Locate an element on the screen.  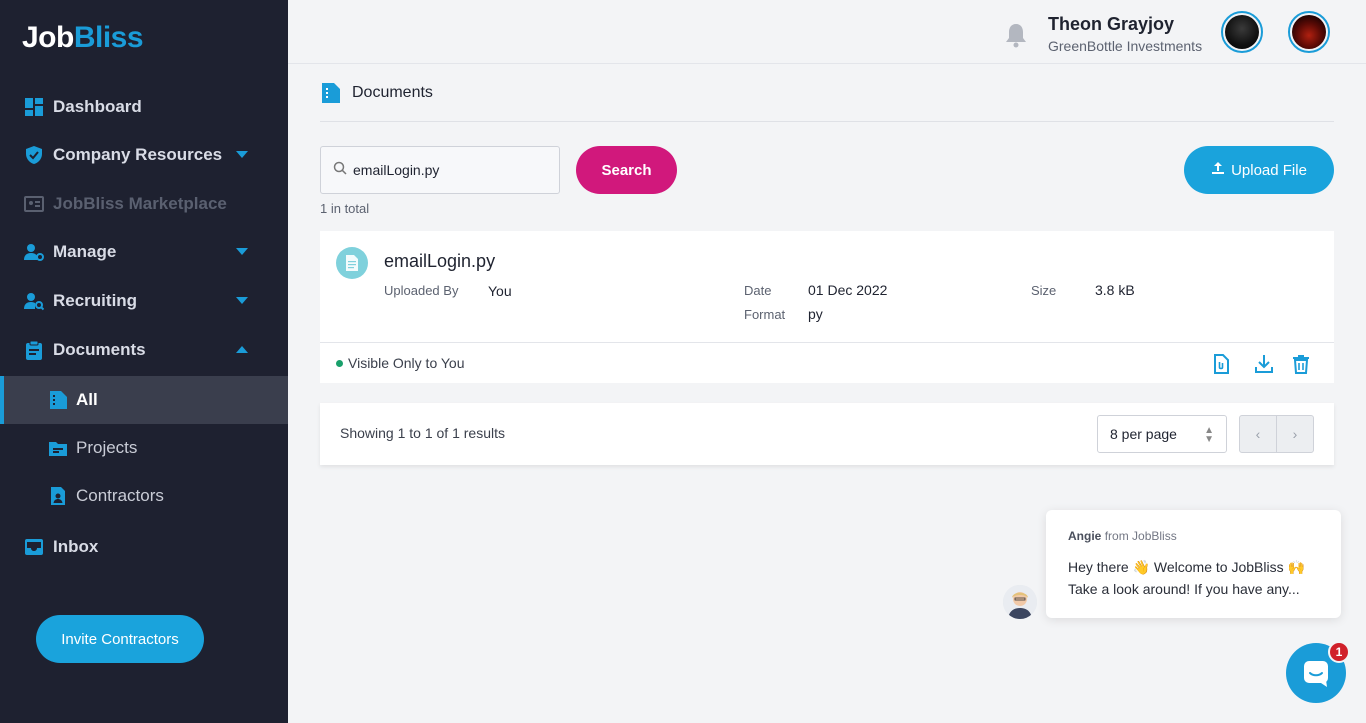
next-page-button: › is located at coordinates (1294, 434).